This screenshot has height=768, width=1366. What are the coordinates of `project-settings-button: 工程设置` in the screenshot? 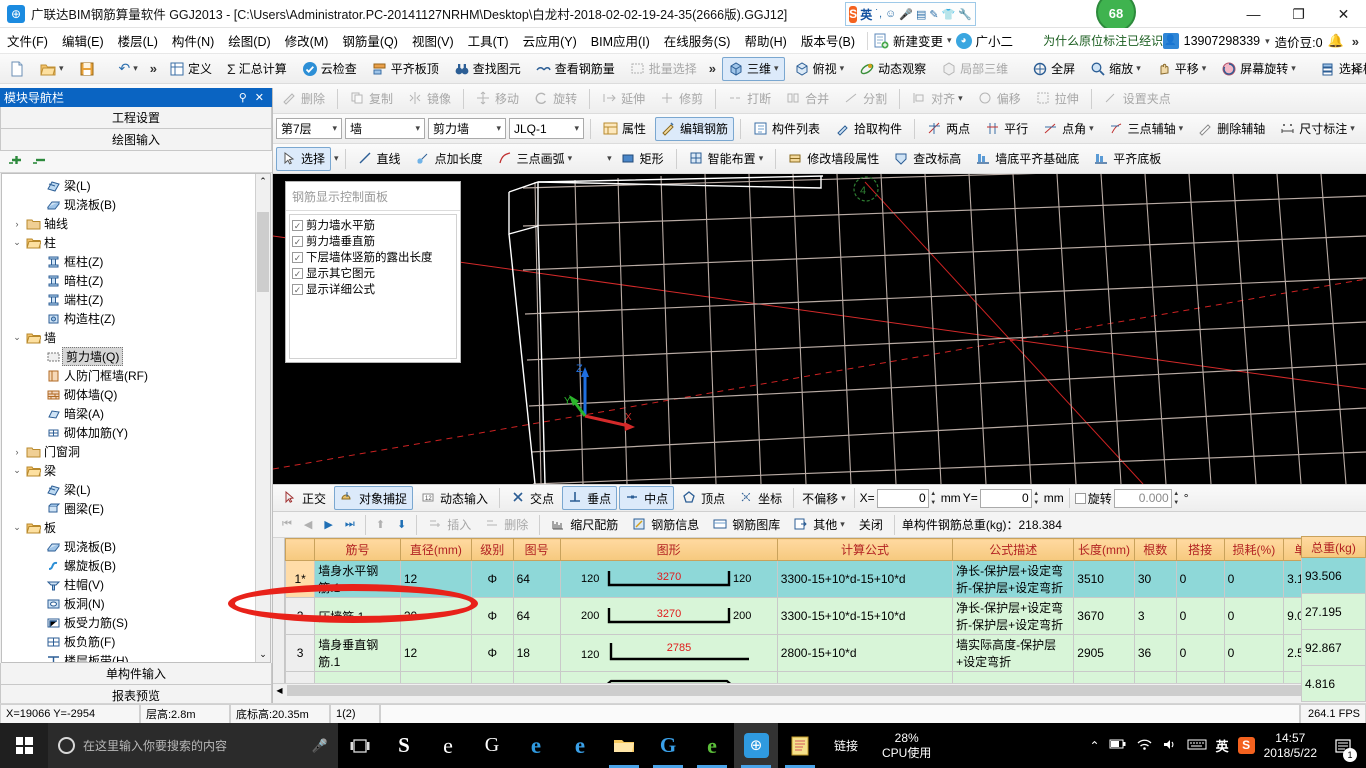 It's located at (136, 118).